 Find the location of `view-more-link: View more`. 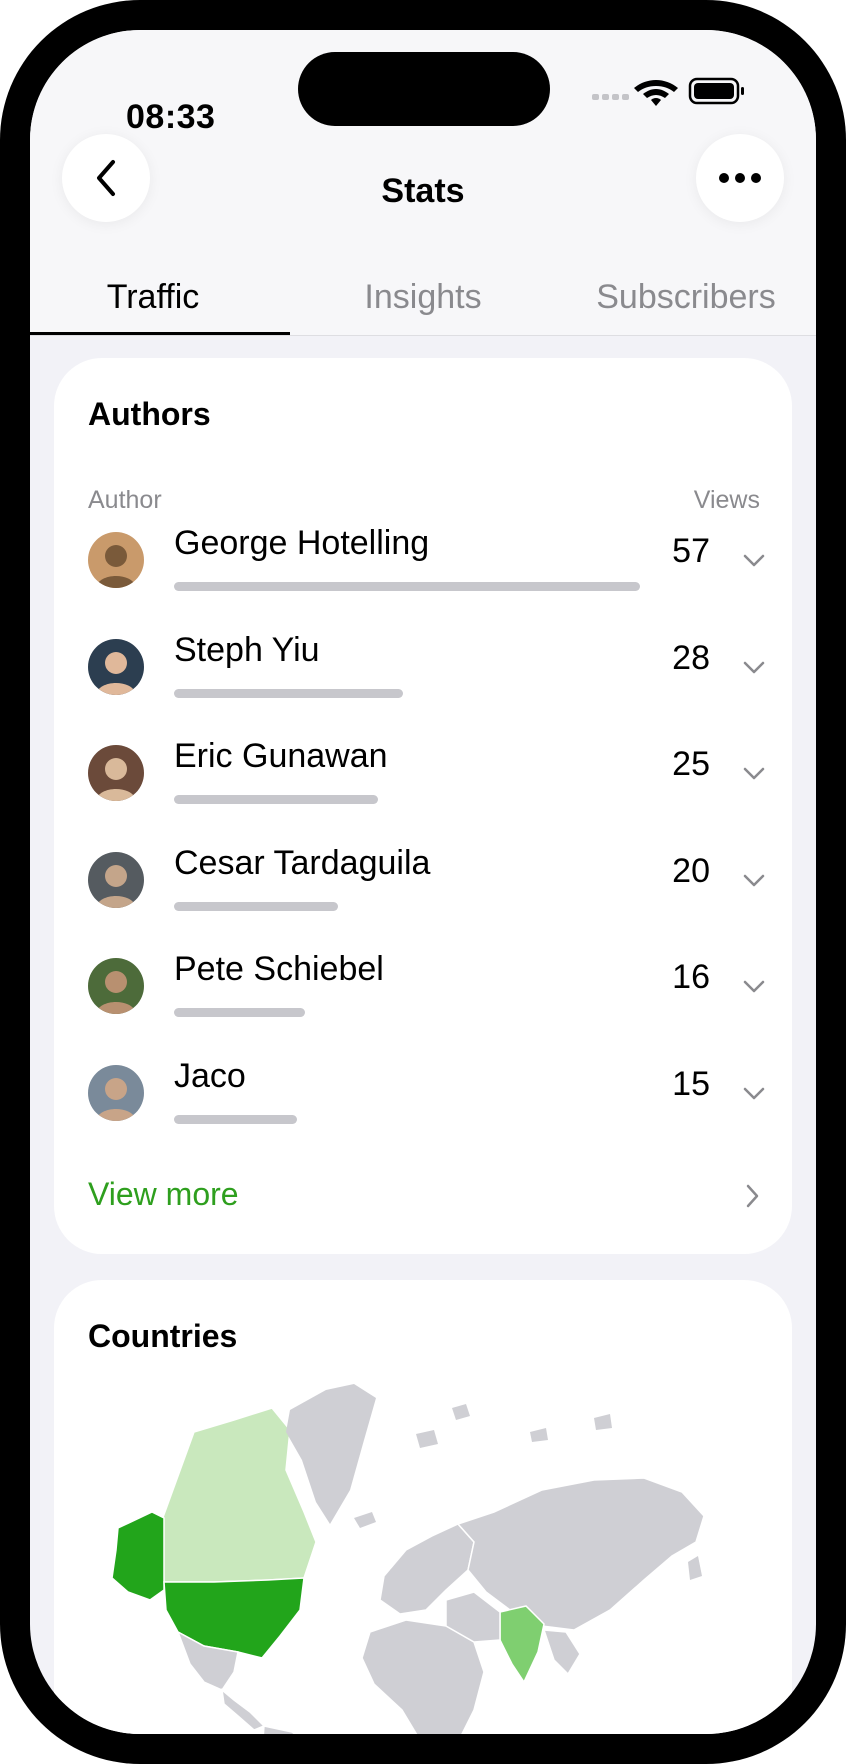

view-more-link: View more is located at coordinates (163, 1194).